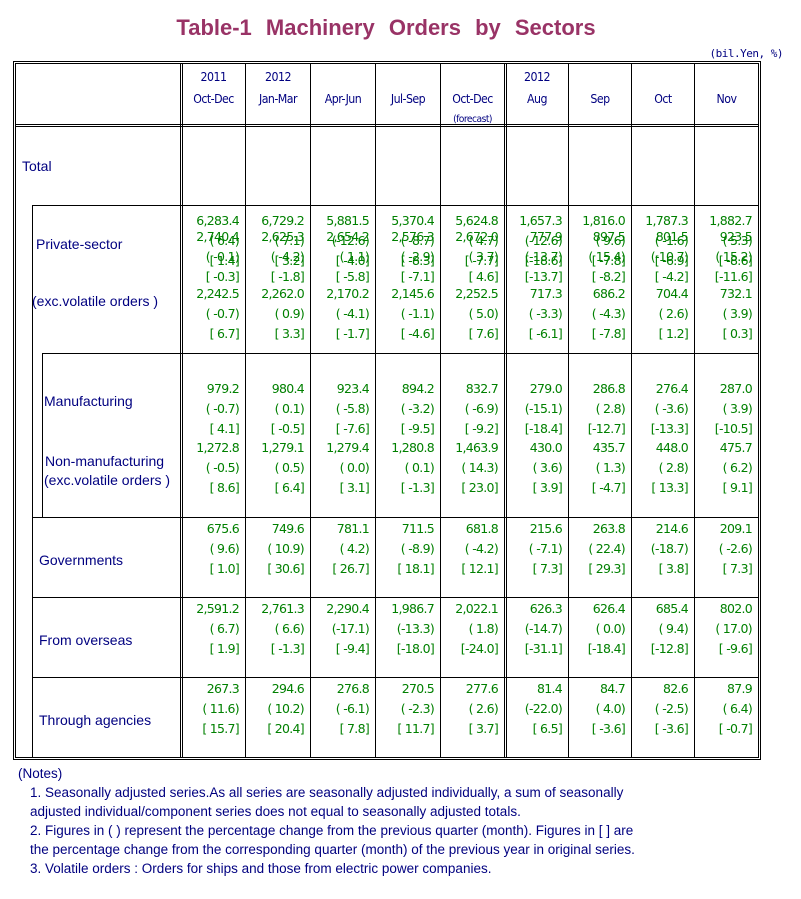  What do you see at coordinates (417, 428) in the screenshot?
I see `cell-yoy-change: [ -9.5]` at bounding box center [417, 428].